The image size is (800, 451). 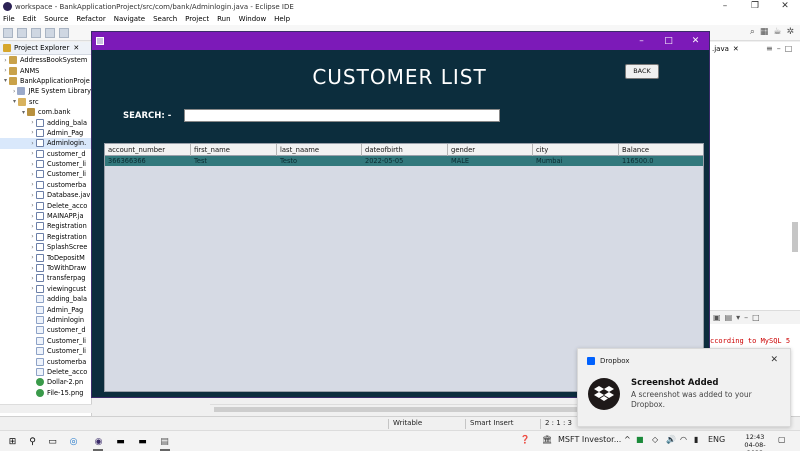 What do you see at coordinates (45, 382) in the screenshot?
I see `tree-item: Dollar-2.pn` at bounding box center [45, 382].